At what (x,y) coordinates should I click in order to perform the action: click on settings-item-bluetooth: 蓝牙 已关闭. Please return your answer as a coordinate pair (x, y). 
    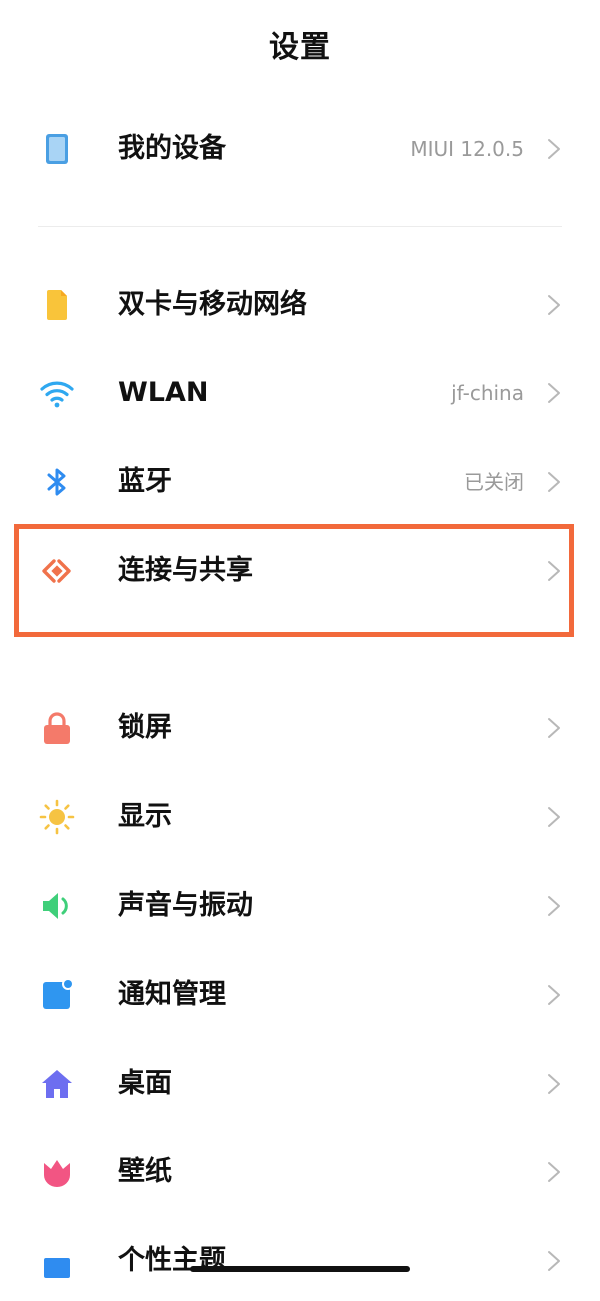
    Looking at the image, I should click on (300, 482).